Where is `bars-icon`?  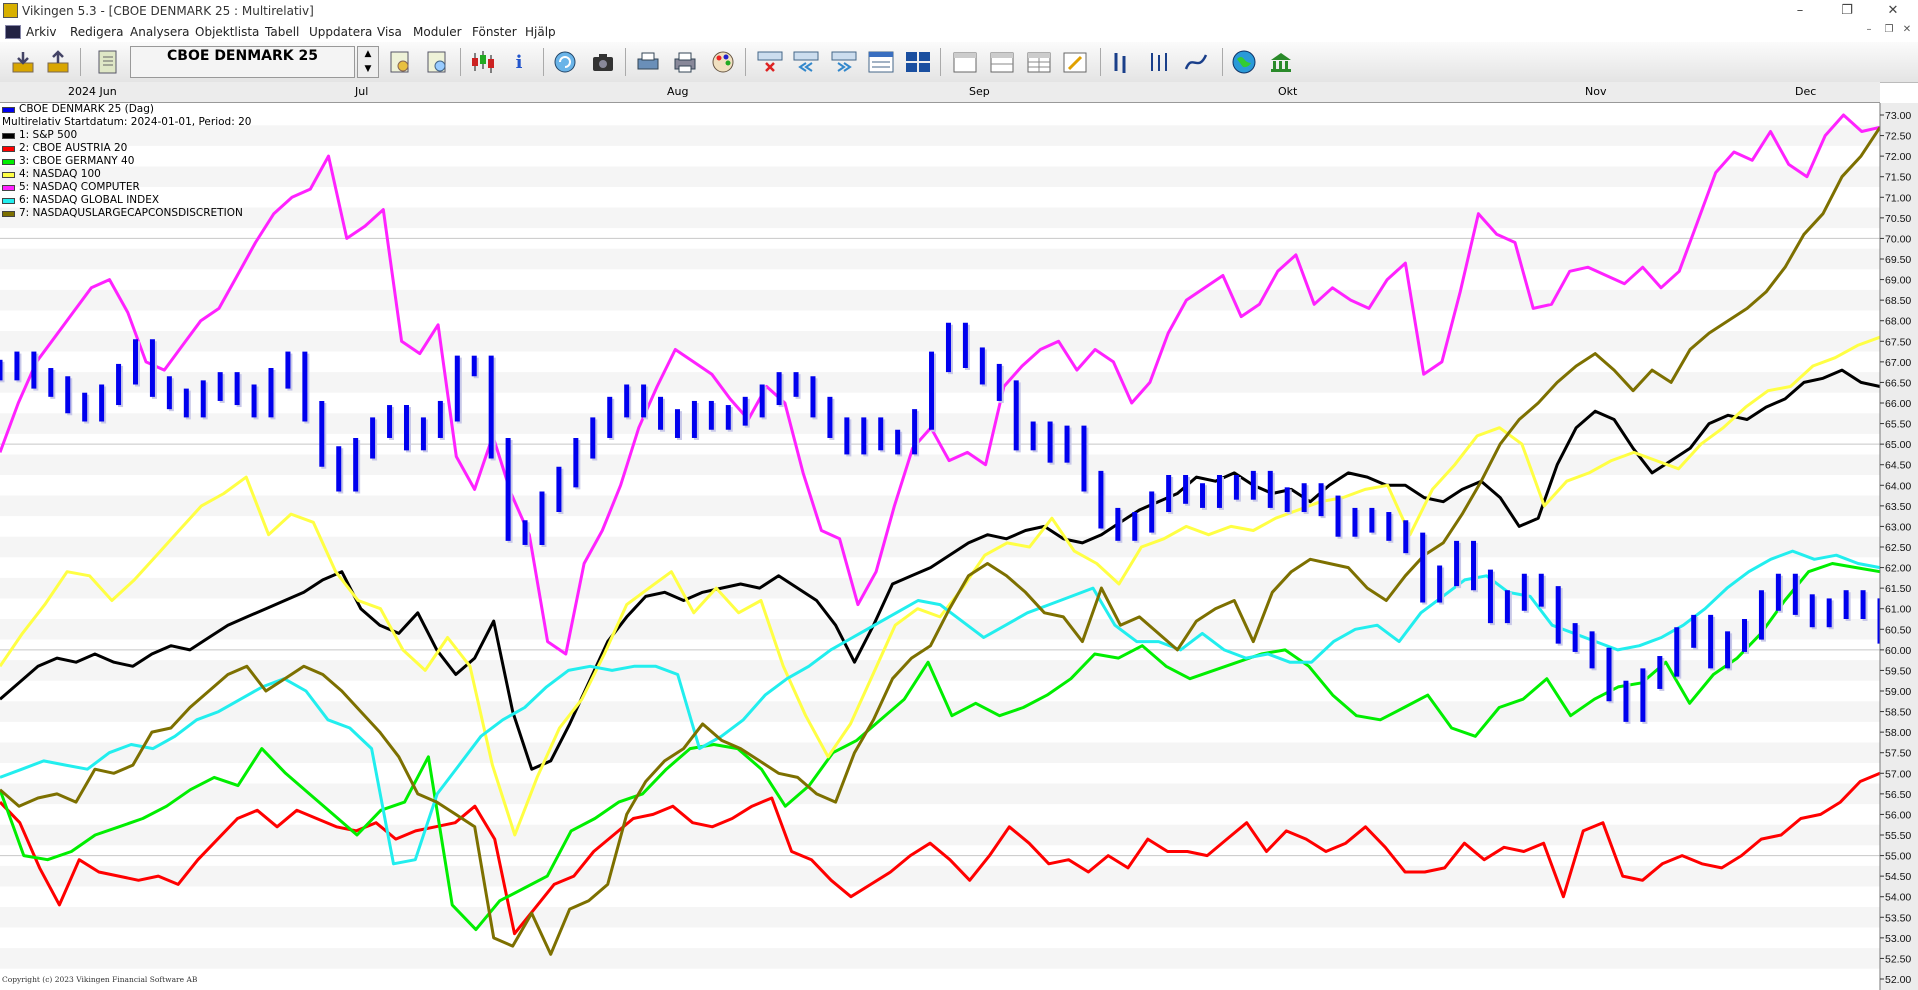 bars-icon is located at coordinates (1159, 62).